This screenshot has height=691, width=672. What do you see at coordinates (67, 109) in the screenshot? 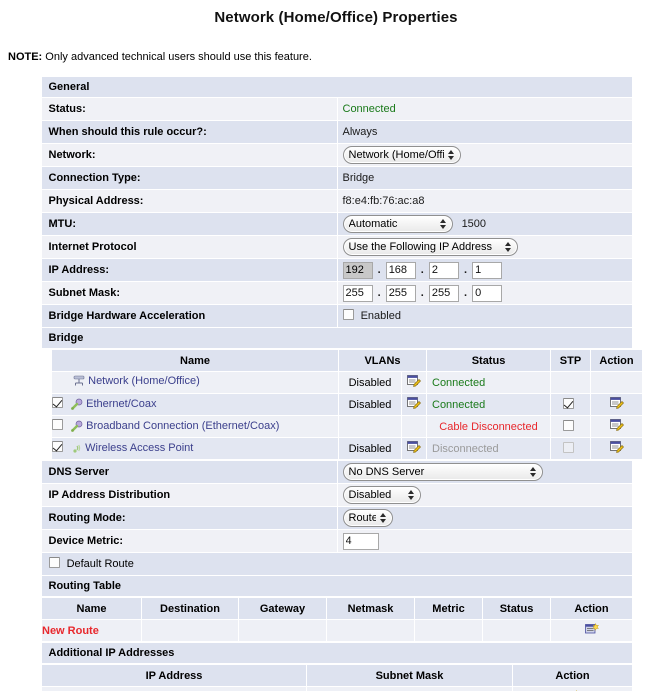
I see `status-label: Status:` at bounding box center [67, 109].